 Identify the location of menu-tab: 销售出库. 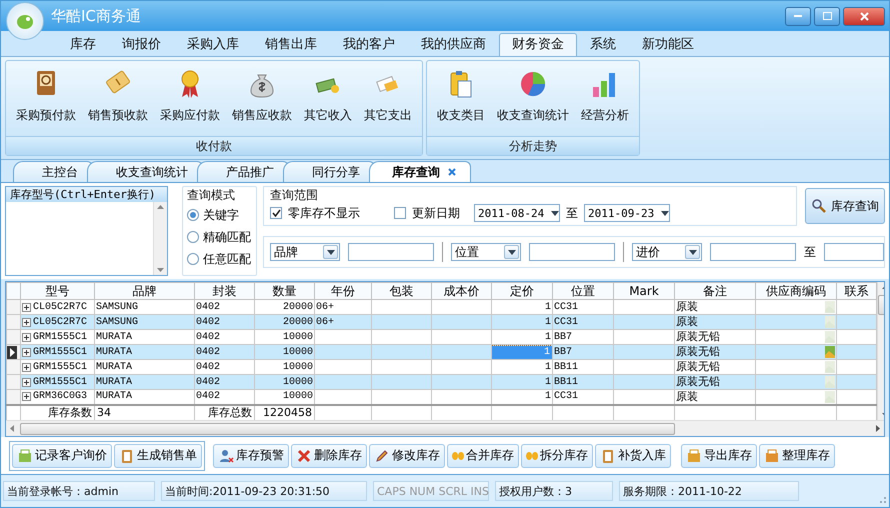
(291, 44).